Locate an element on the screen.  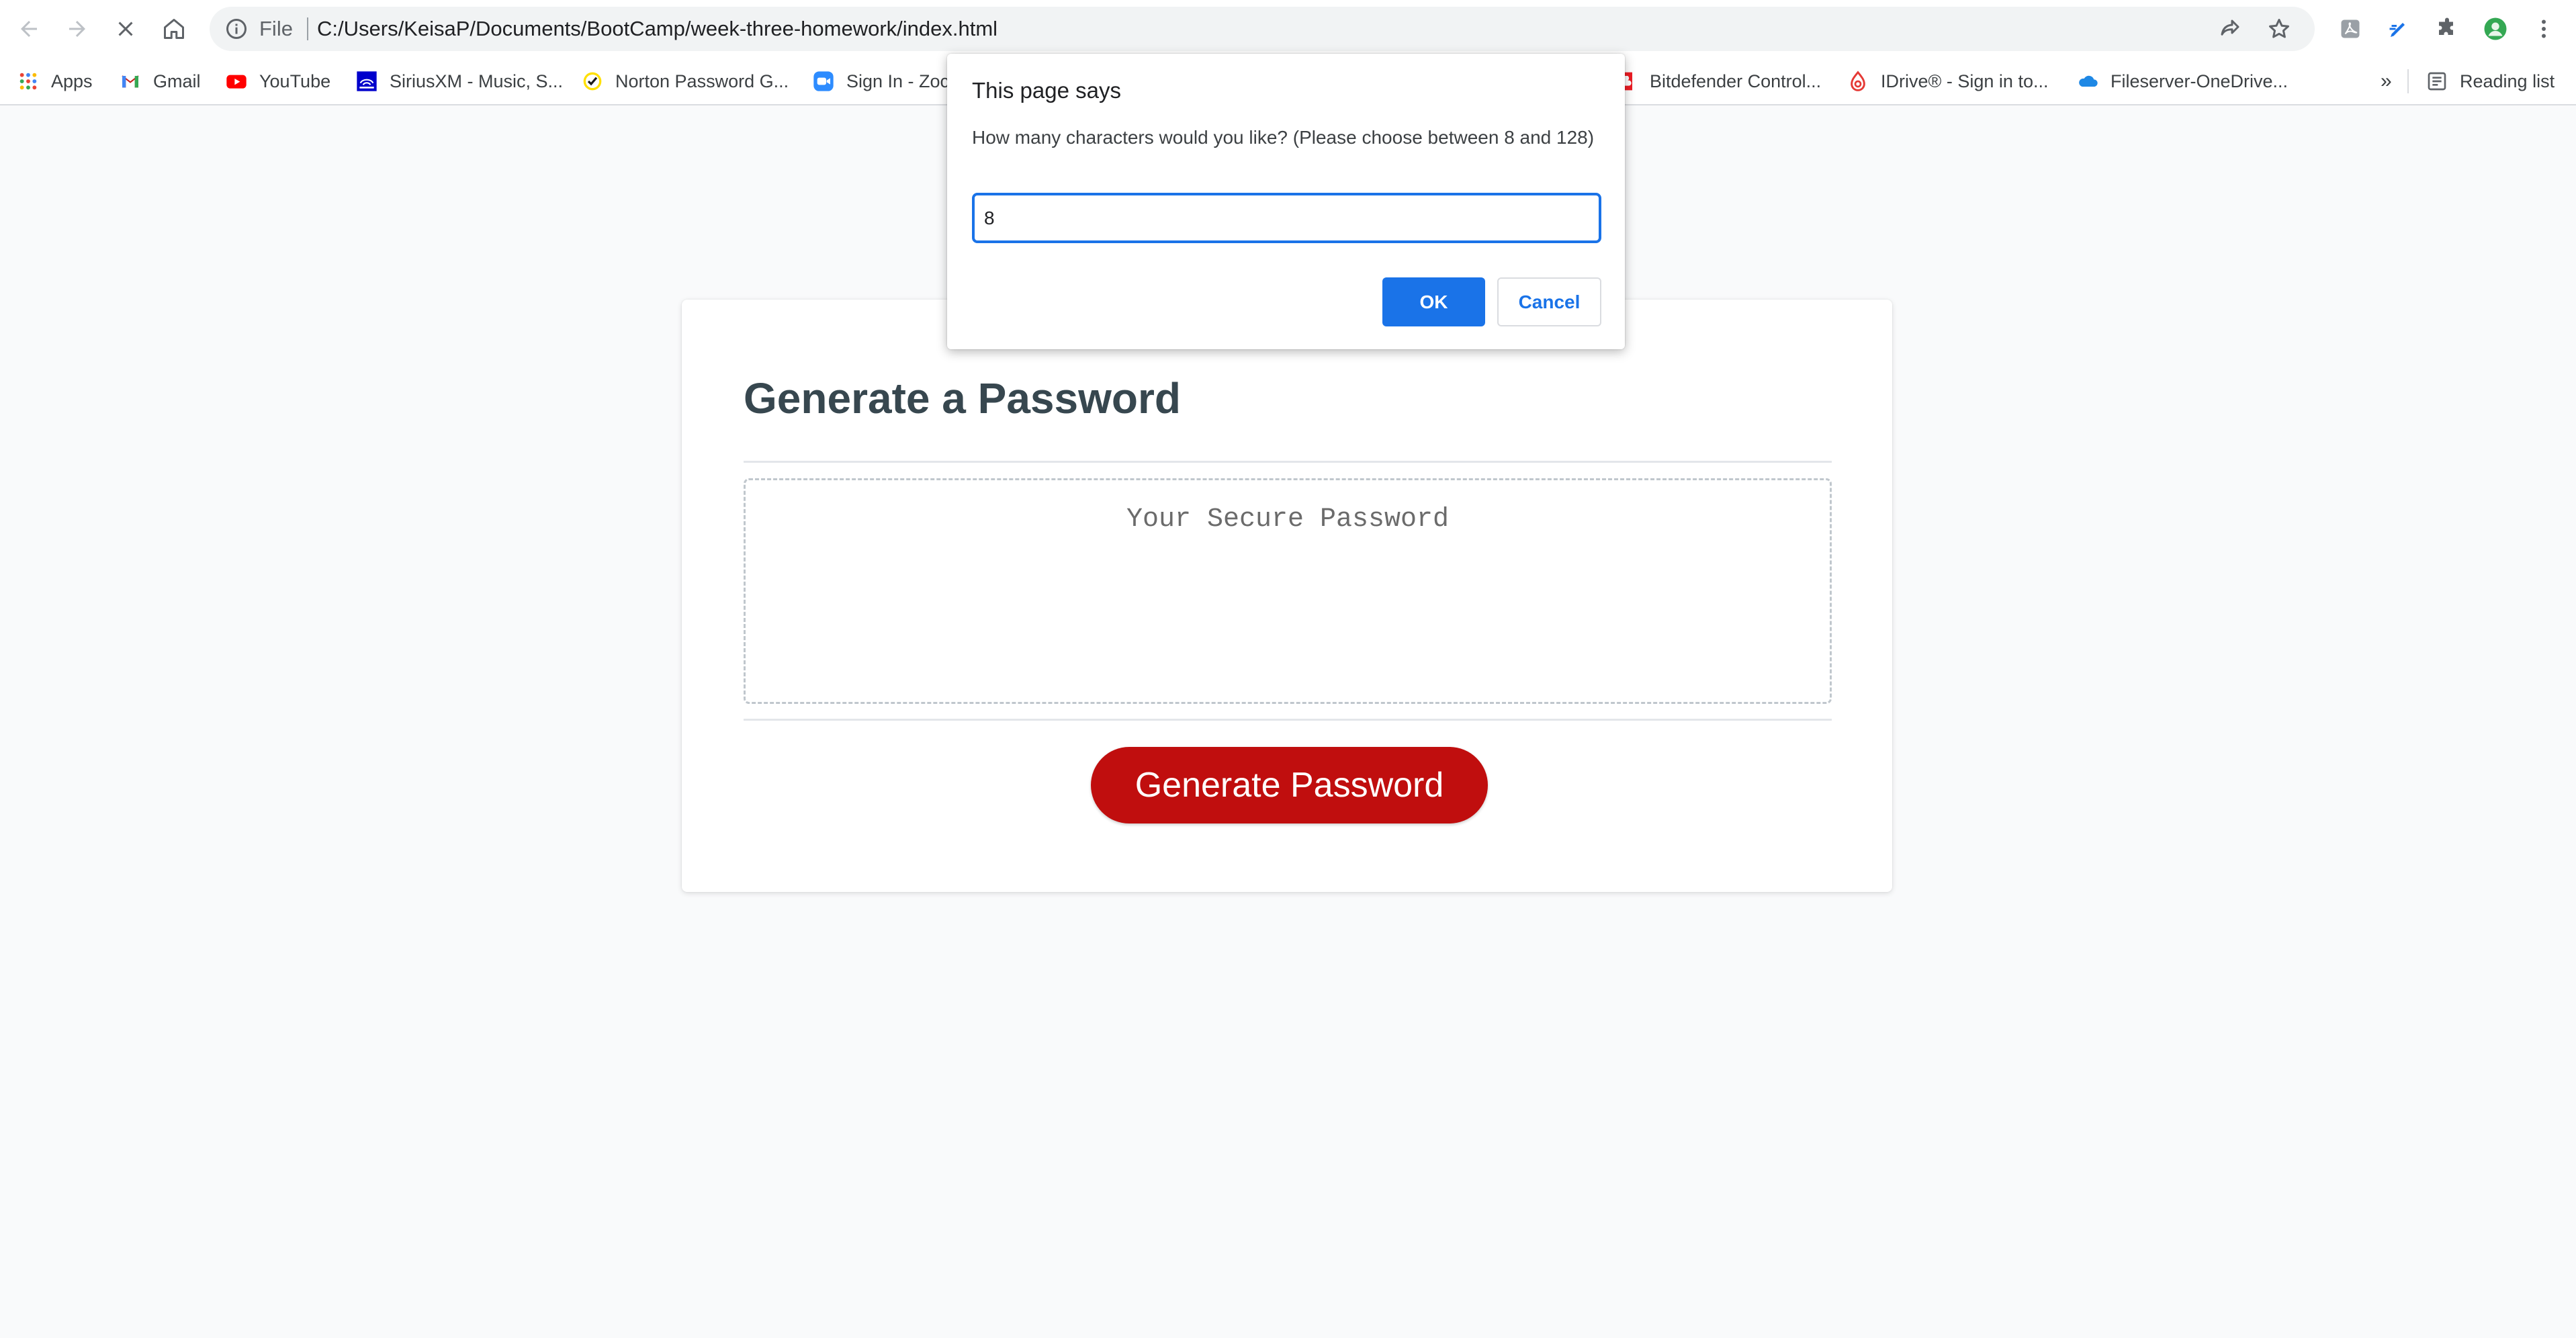
acrobat-extension-button is located at coordinates (2350, 29).